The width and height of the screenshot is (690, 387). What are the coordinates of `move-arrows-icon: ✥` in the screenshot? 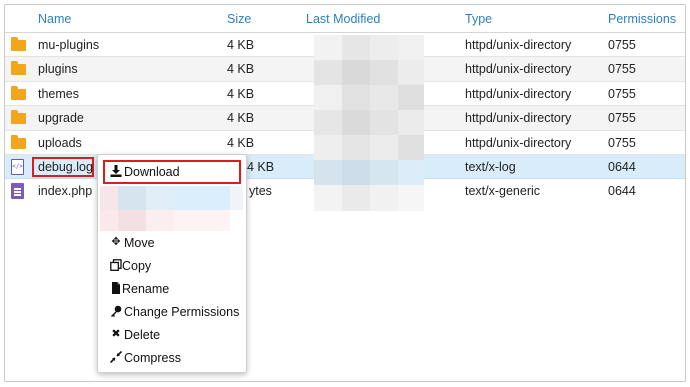 It's located at (116, 241).